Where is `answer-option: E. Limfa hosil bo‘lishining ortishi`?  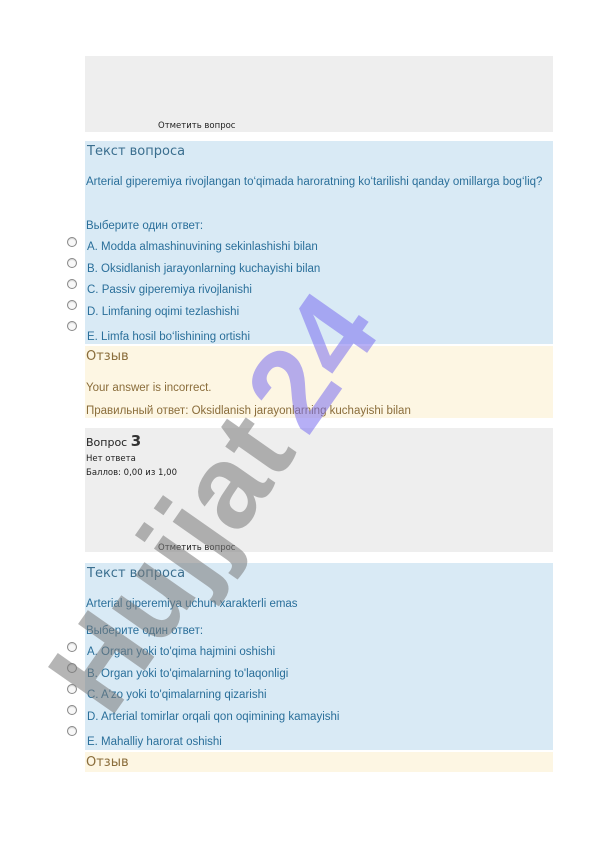
answer-option: E. Limfa hosil bo‘lishining ortishi is located at coordinates (168, 337).